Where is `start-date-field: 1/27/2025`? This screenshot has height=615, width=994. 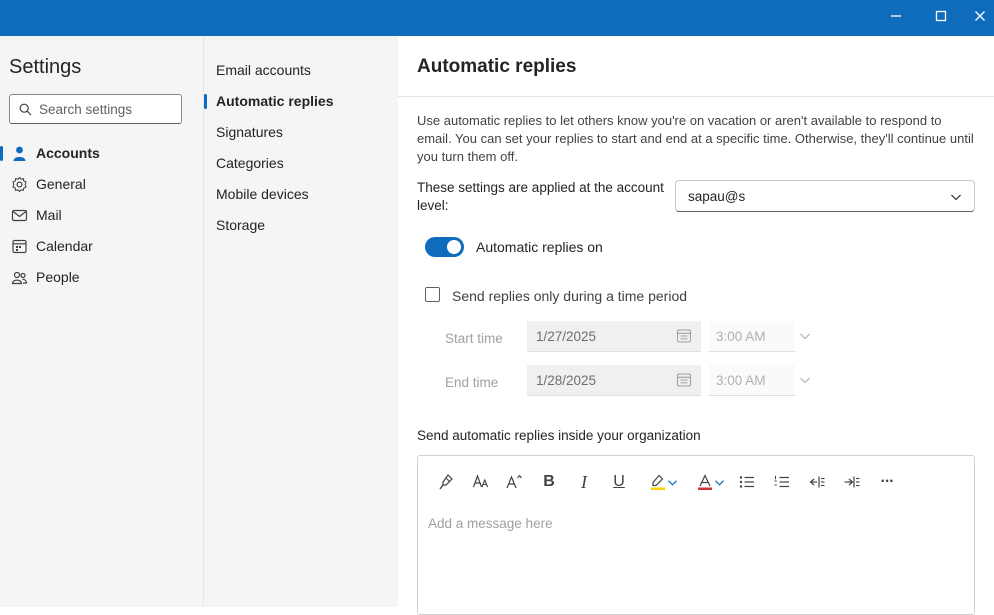 start-date-field: 1/27/2025 is located at coordinates (614, 336).